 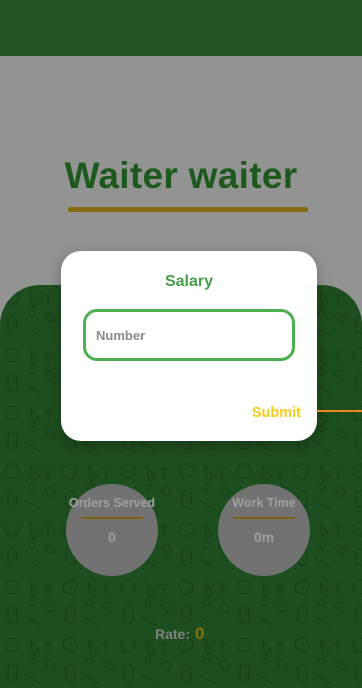 What do you see at coordinates (339, 411) in the screenshot?
I see `pointer-line` at bounding box center [339, 411].